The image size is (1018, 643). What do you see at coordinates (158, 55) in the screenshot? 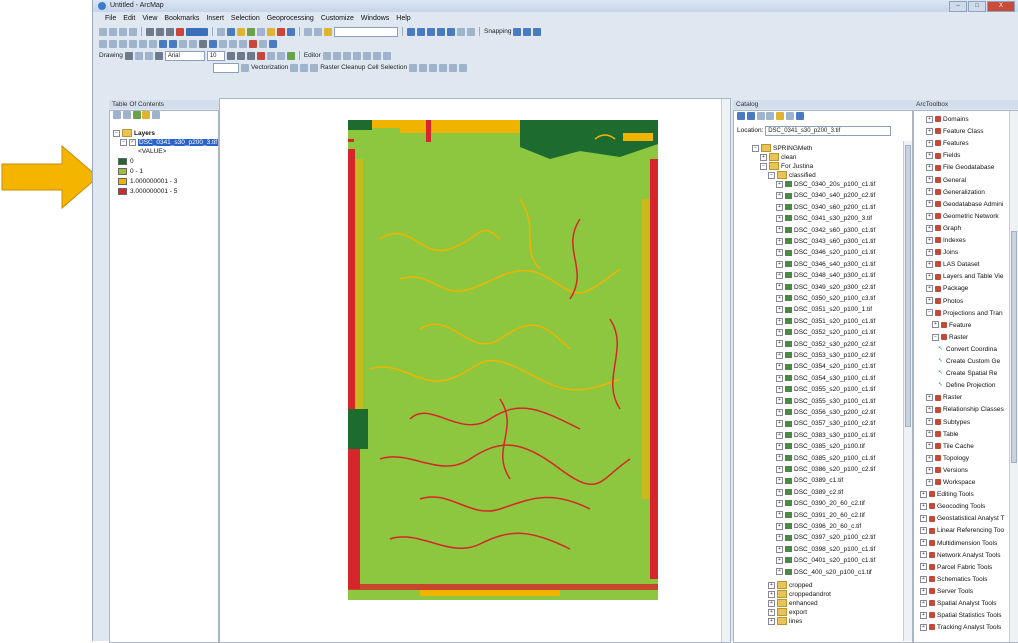
I see `text-icon` at bounding box center [158, 55].